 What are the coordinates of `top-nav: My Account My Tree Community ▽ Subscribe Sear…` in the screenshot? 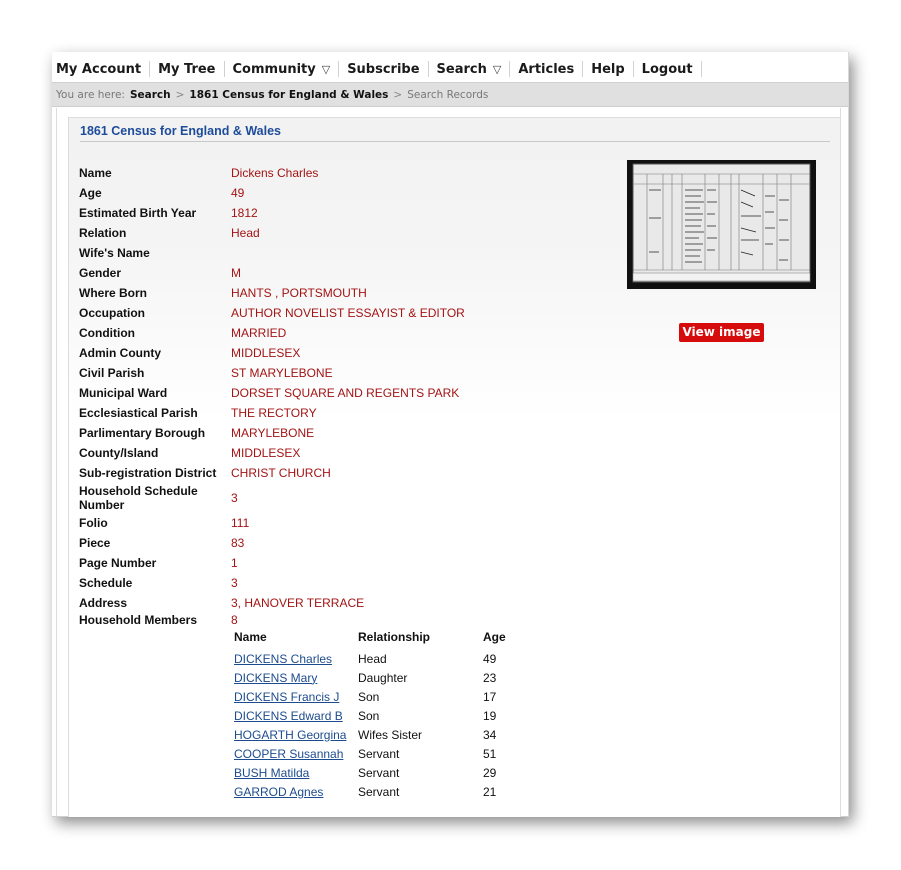 It's located at (450, 67).